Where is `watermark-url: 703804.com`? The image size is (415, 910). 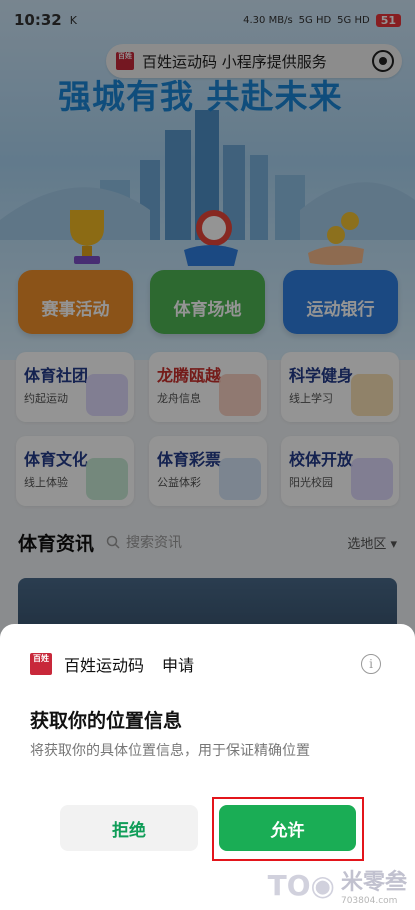 watermark-url: 703804.com is located at coordinates (369, 901).